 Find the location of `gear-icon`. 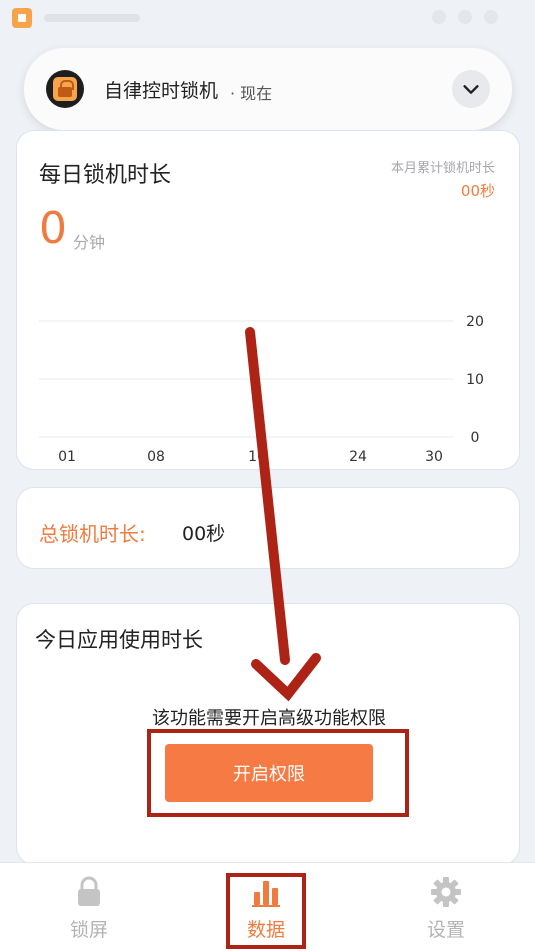

gear-icon is located at coordinates (446, 892).